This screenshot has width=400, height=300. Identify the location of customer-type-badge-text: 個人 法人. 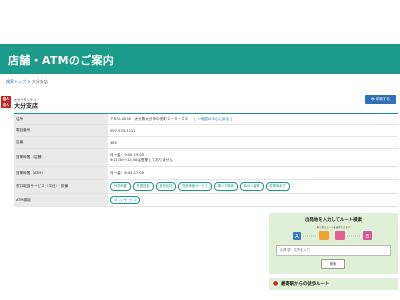
(6, 102).